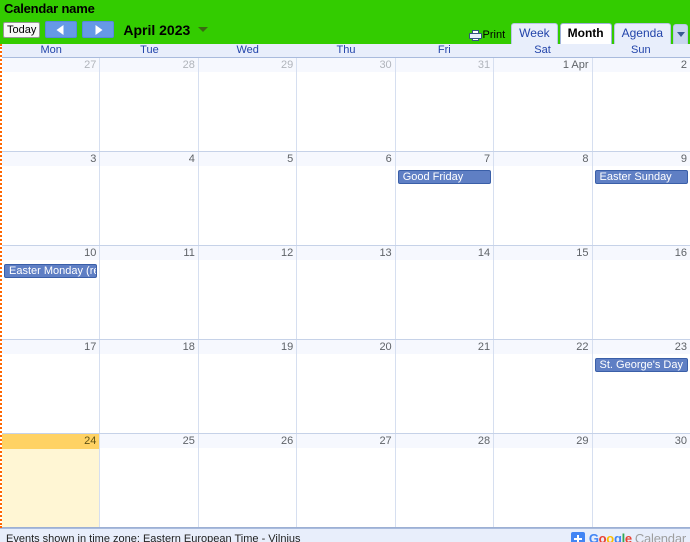  I want to click on day-cell: 23 St. George's Day, so click(641, 386).